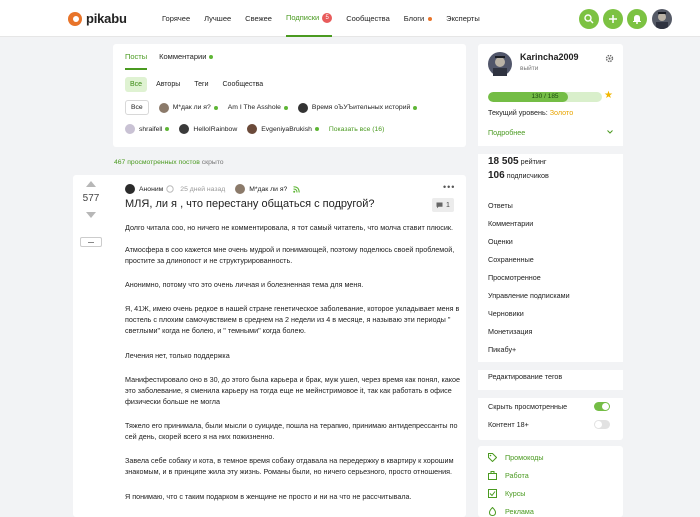 The height and width of the screenshot is (517, 700). What do you see at coordinates (510, 223) in the screenshot?
I see `sidebar-item-comments: Комментарии` at bounding box center [510, 223].